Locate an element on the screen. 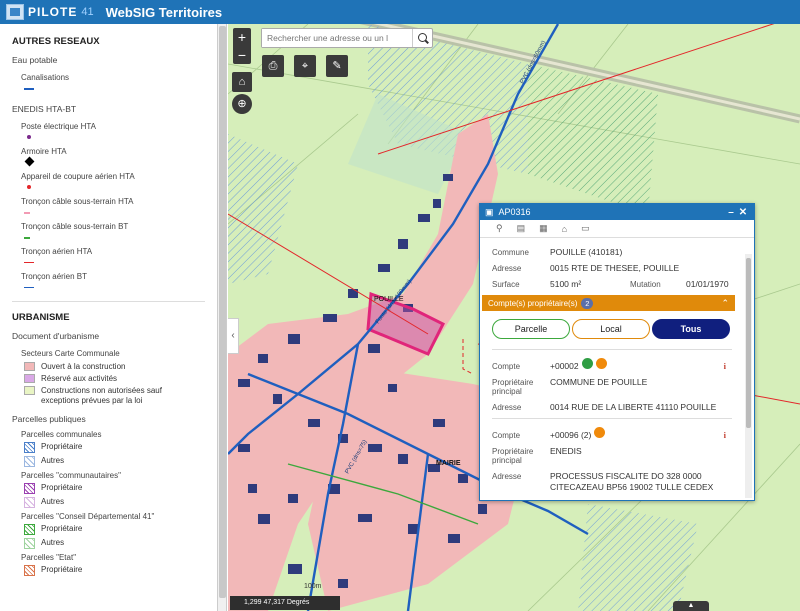  home-button: ⌂ is located at coordinates (242, 82).